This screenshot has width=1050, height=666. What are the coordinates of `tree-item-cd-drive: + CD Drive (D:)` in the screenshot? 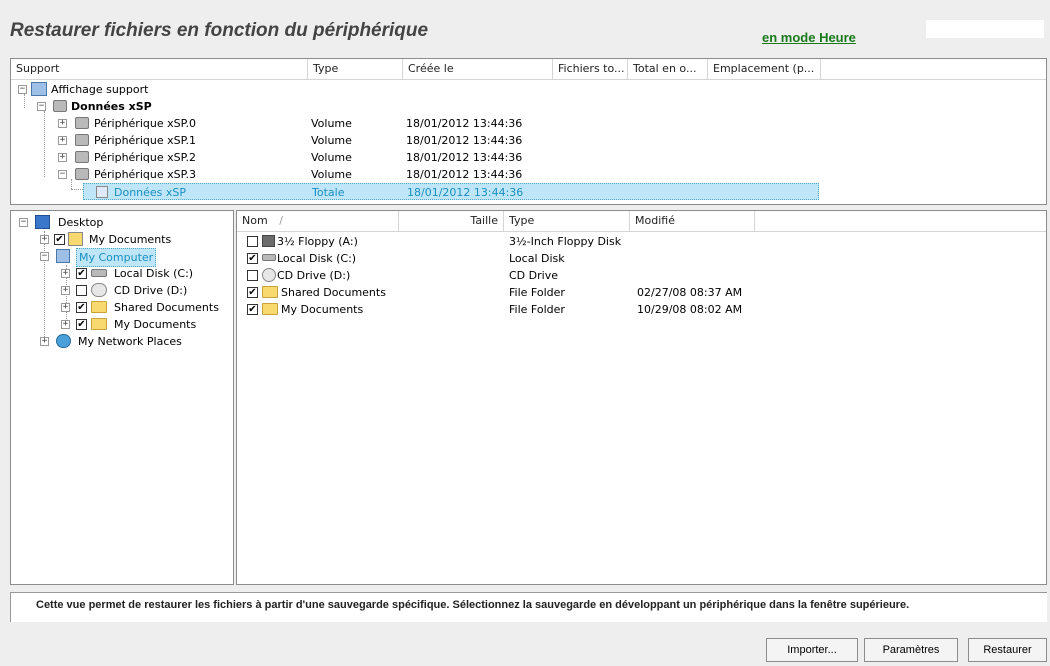 It's located at (122, 290).